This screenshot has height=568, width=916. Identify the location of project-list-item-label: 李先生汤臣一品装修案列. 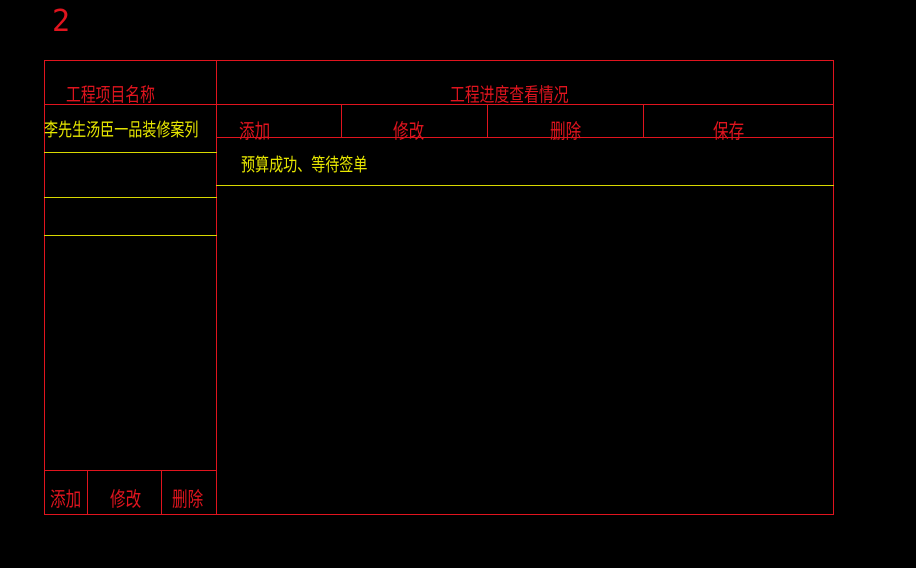
(121, 130).